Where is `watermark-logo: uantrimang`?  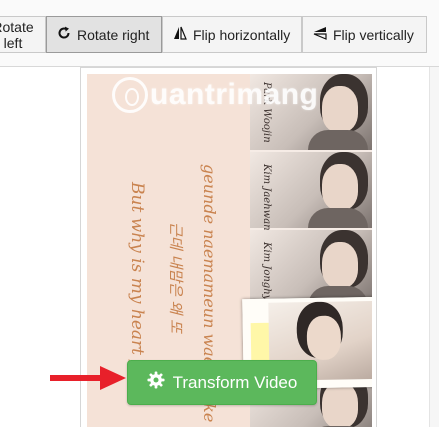
watermark-logo: uantrimang is located at coordinates (215, 95).